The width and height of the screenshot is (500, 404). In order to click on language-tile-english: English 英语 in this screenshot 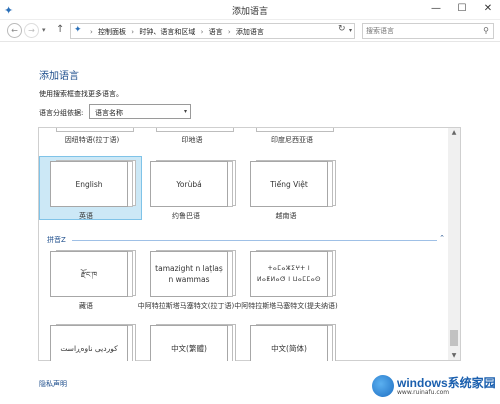, I will do `click(88, 187)`.